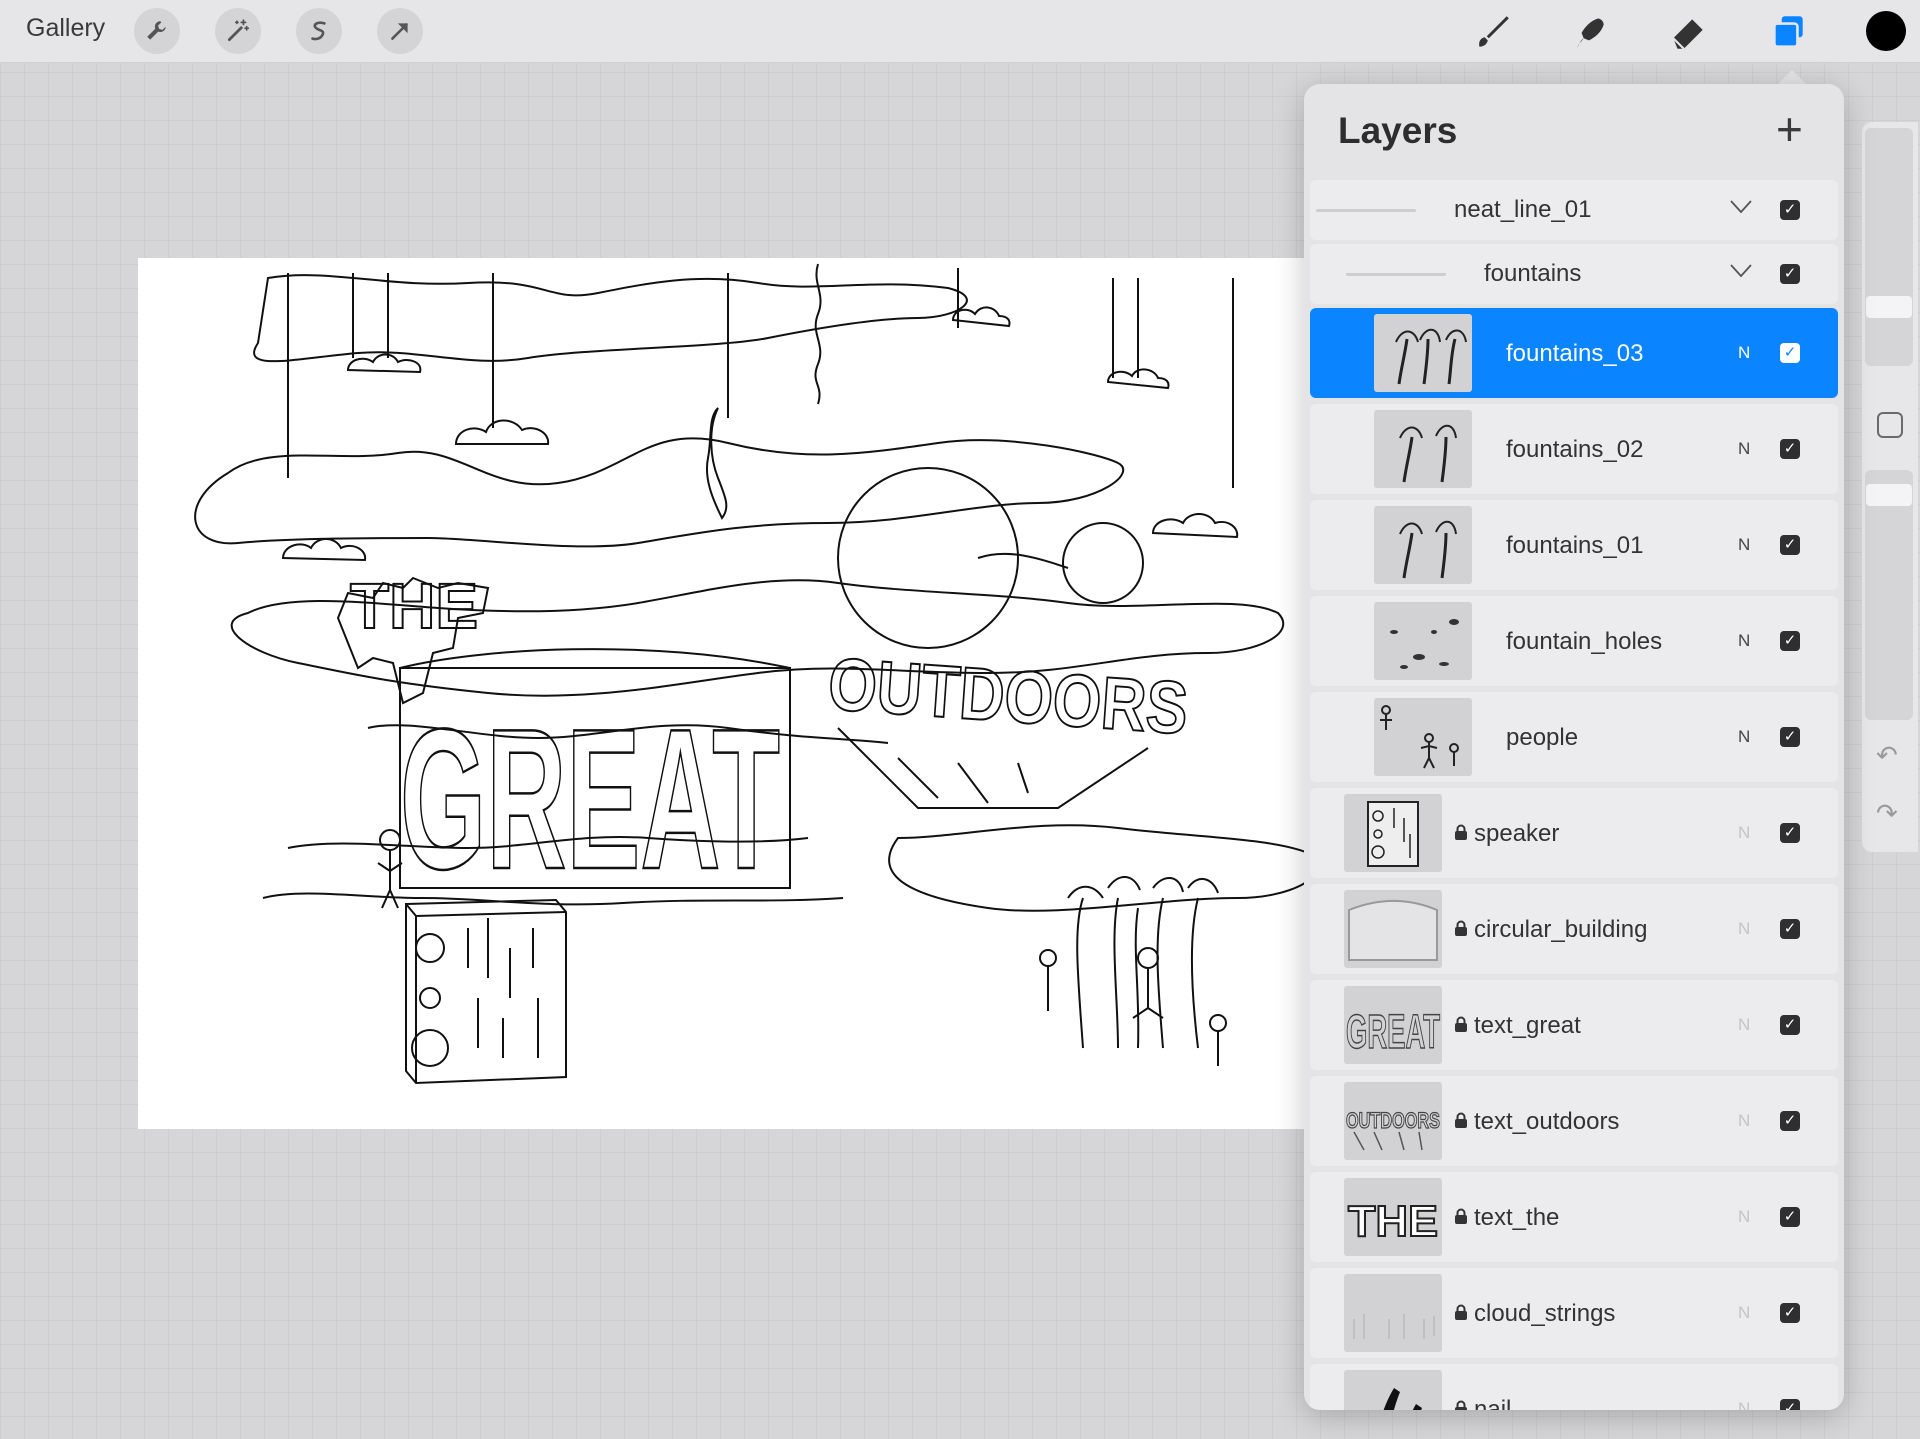  I want to click on layer-name: text_the, so click(1517, 1217).